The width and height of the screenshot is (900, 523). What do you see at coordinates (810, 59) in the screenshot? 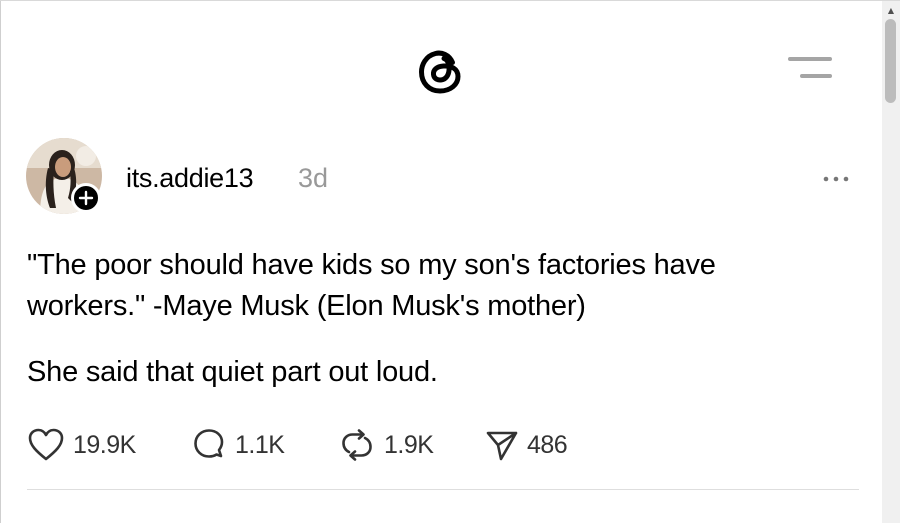
I see `hamburger-menu-icon` at bounding box center [810, 59].